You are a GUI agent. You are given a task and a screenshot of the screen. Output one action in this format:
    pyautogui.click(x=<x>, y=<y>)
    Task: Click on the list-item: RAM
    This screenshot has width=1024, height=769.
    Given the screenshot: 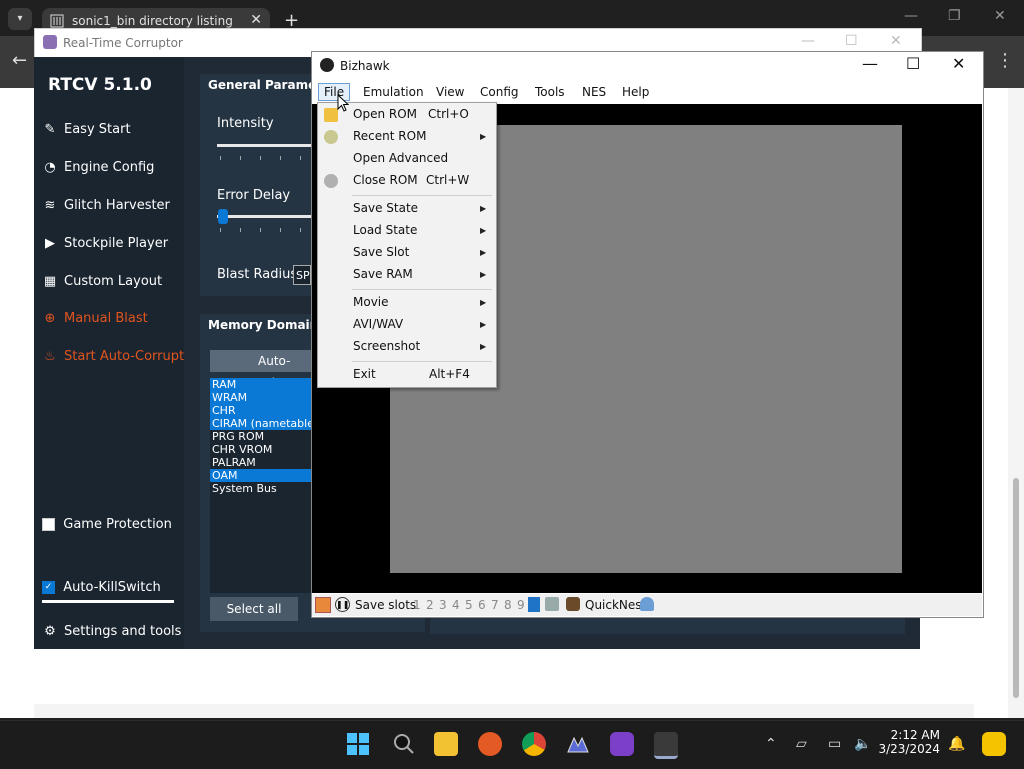 What is the action you would take?
    pyautogui.click(x=262, y=384)
    